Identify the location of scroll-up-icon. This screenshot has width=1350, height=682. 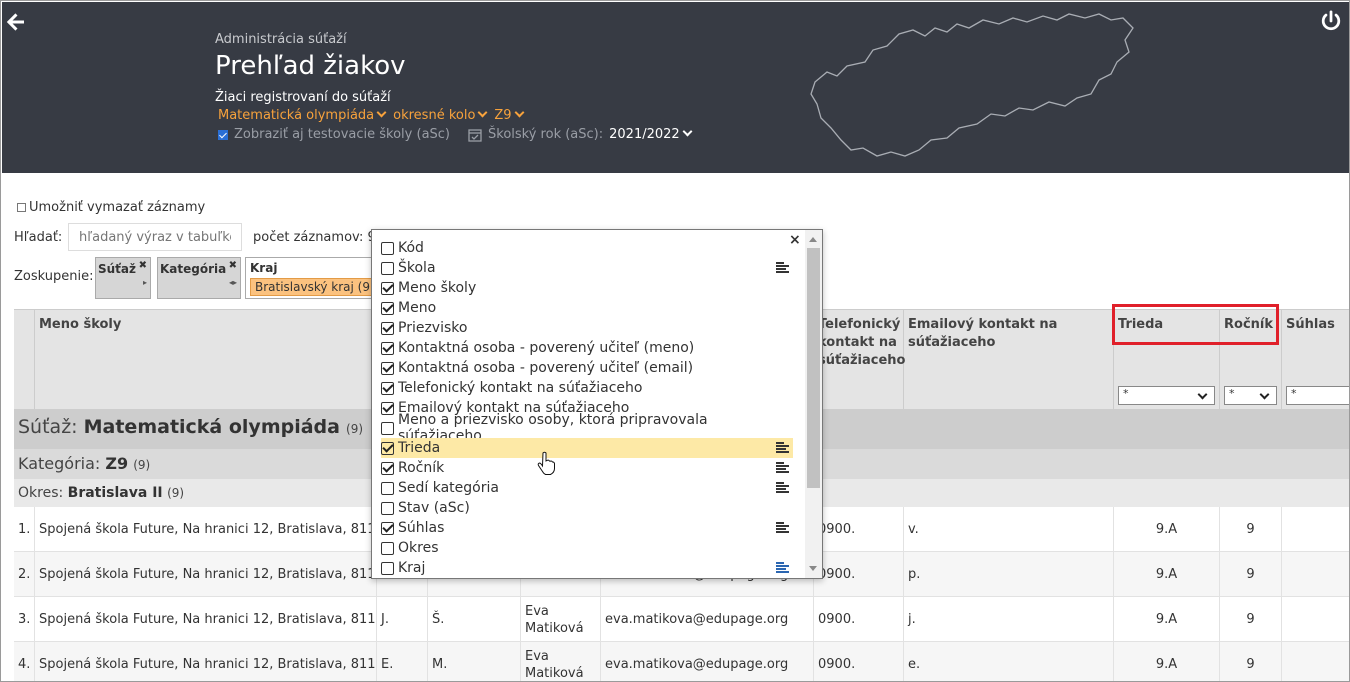
(813, 239).